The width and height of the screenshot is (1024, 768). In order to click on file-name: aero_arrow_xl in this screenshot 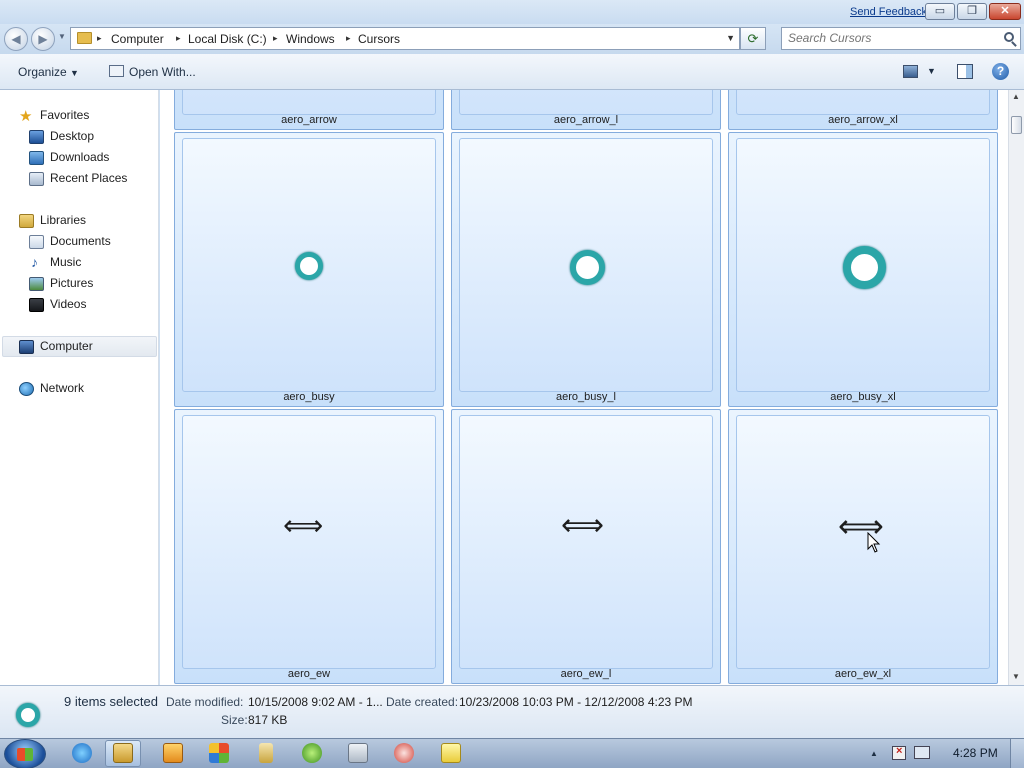, I will do `click(863, 120)`.